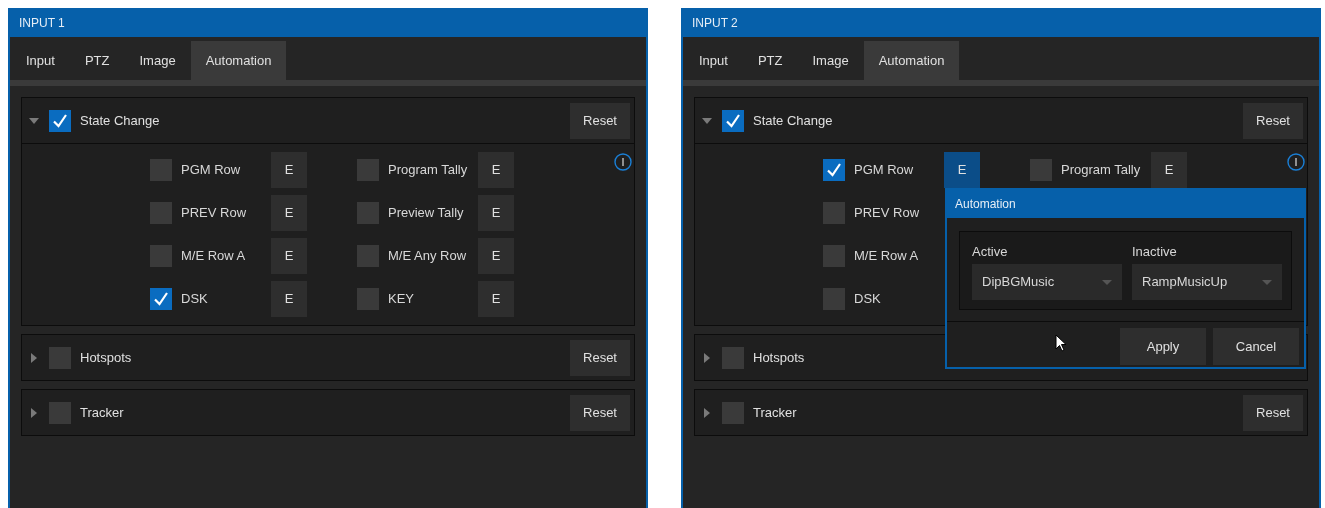 This screenshot has width=1325, height=508. I want to click on option-label: Preview Tally, so click(426, 213).